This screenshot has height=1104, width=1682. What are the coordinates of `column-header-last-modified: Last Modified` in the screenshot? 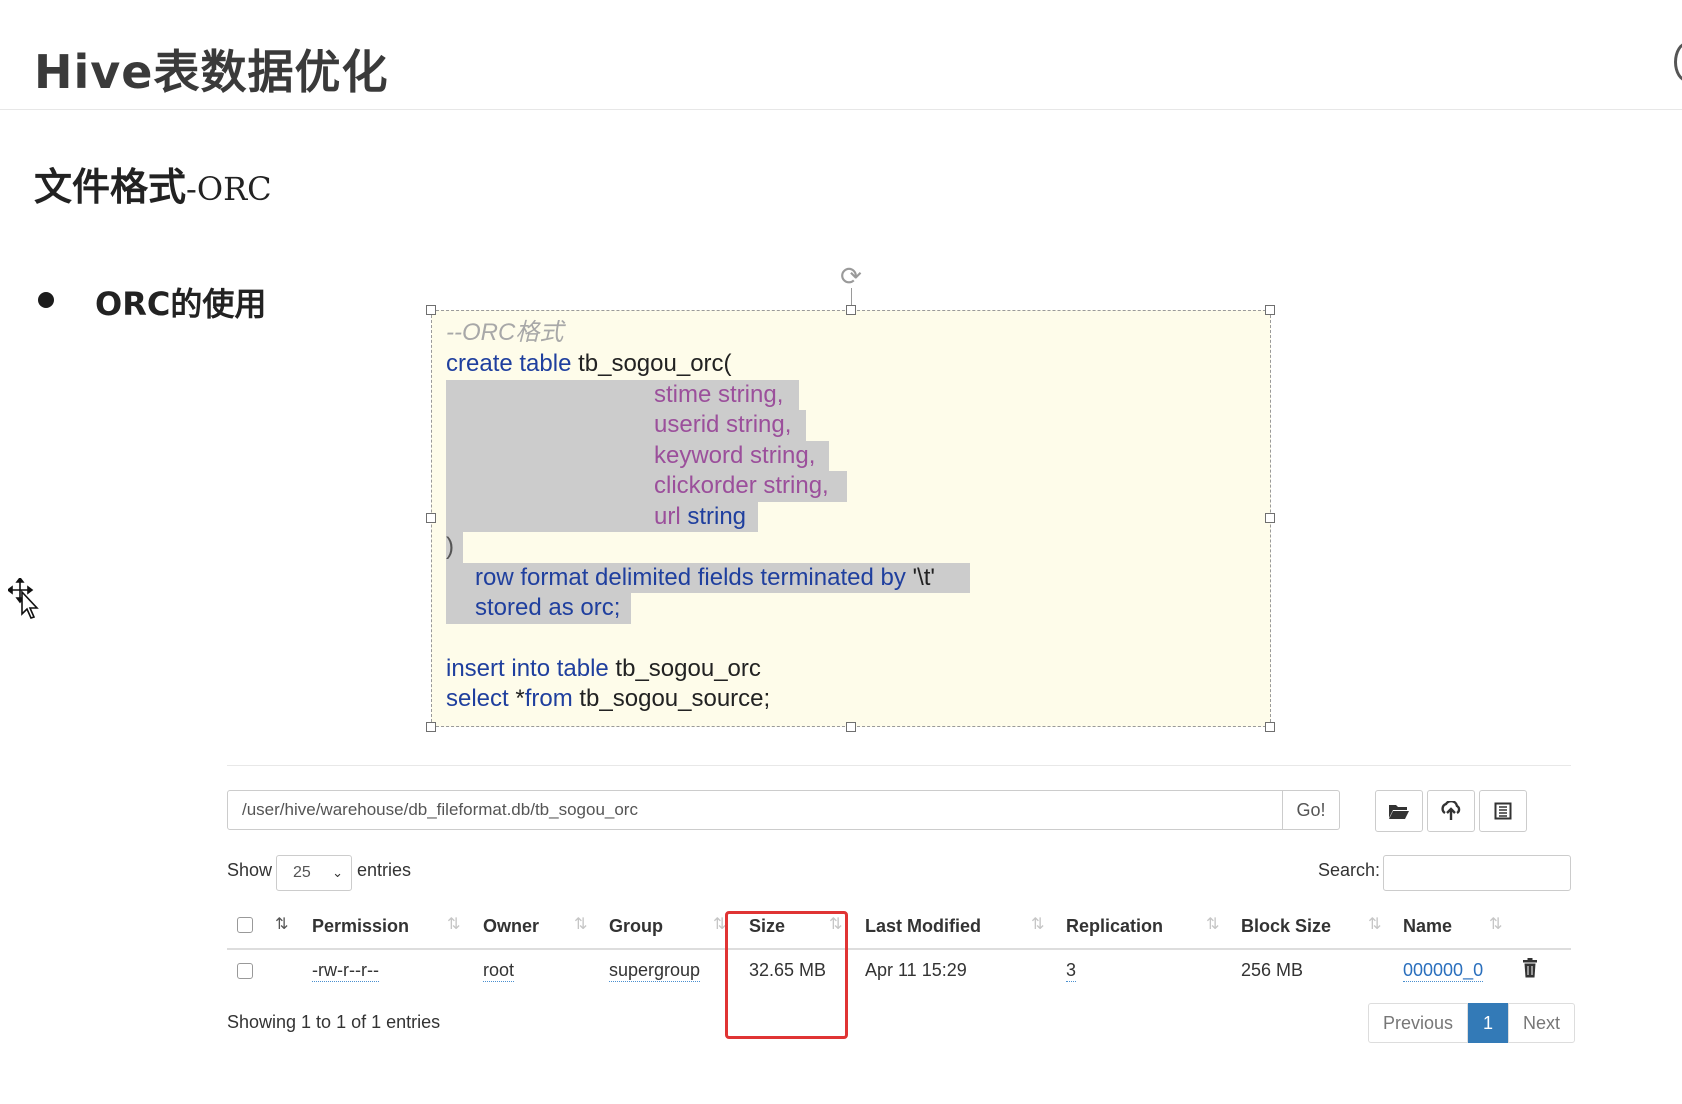 It's located at (923, 926).